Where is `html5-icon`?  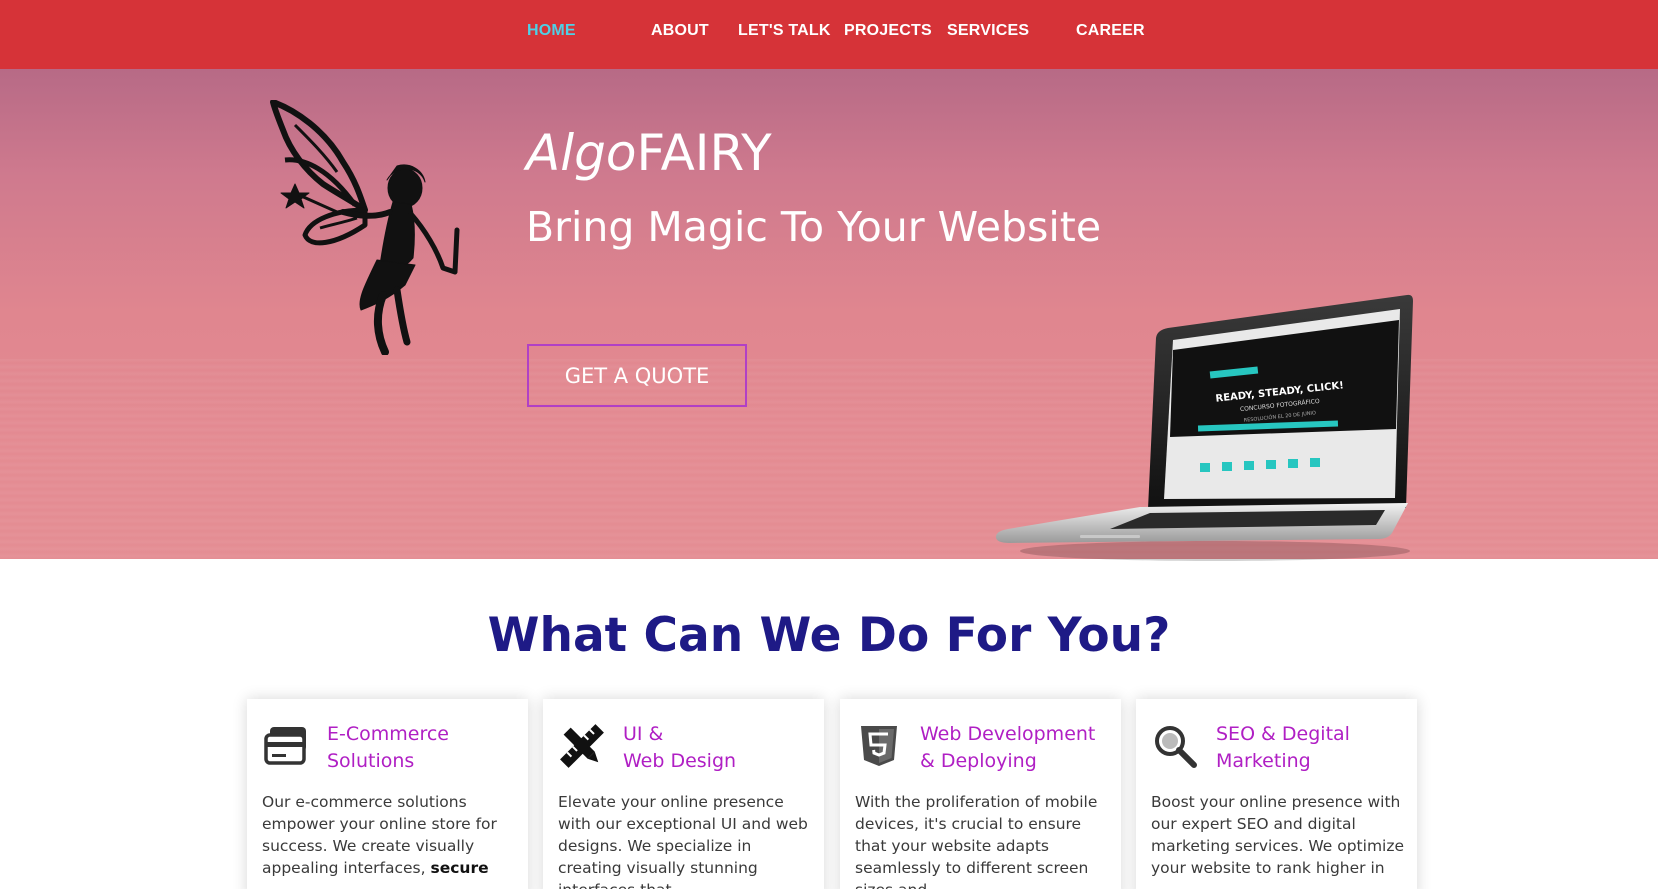 html5-icon is located at coordinates (879, 746).